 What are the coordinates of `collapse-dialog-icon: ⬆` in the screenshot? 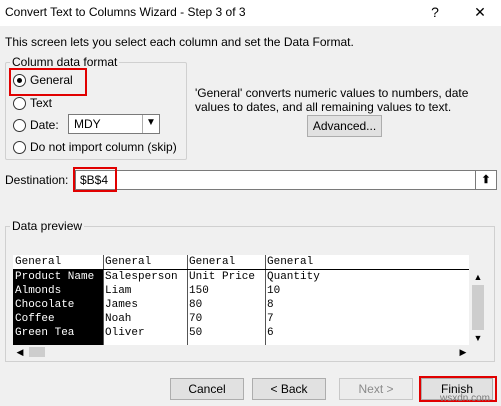 It's located at (486, 180).